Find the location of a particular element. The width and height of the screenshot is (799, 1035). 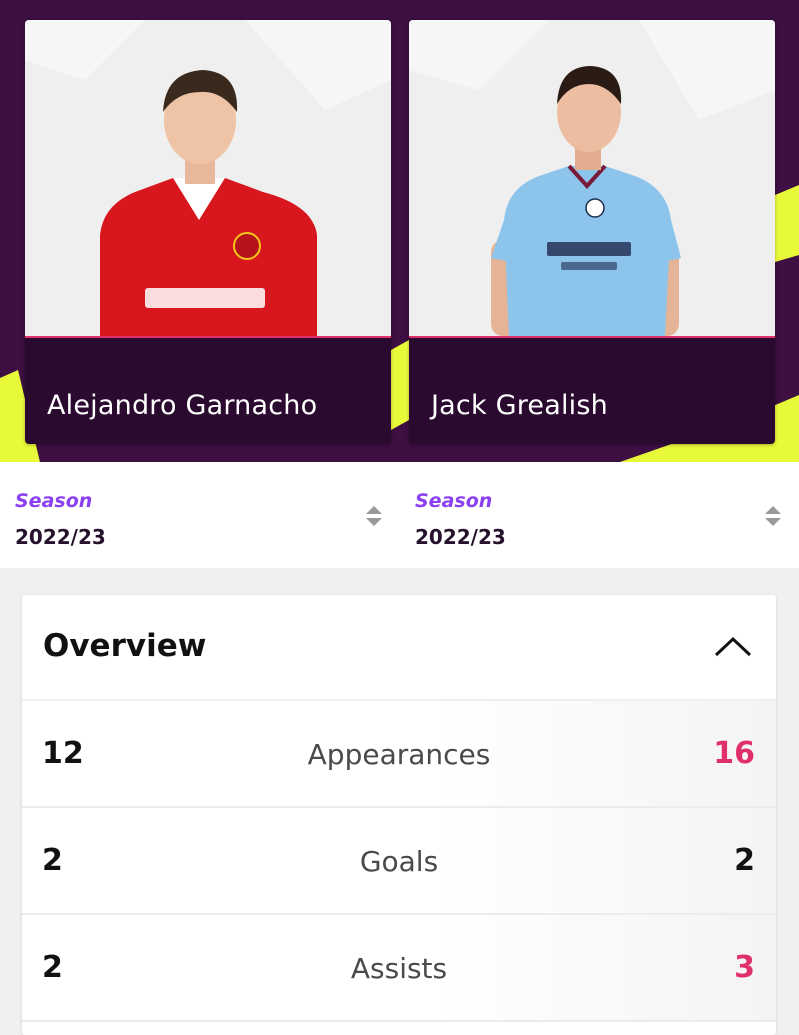

player-photo-right is located at coordinates (592, 178).